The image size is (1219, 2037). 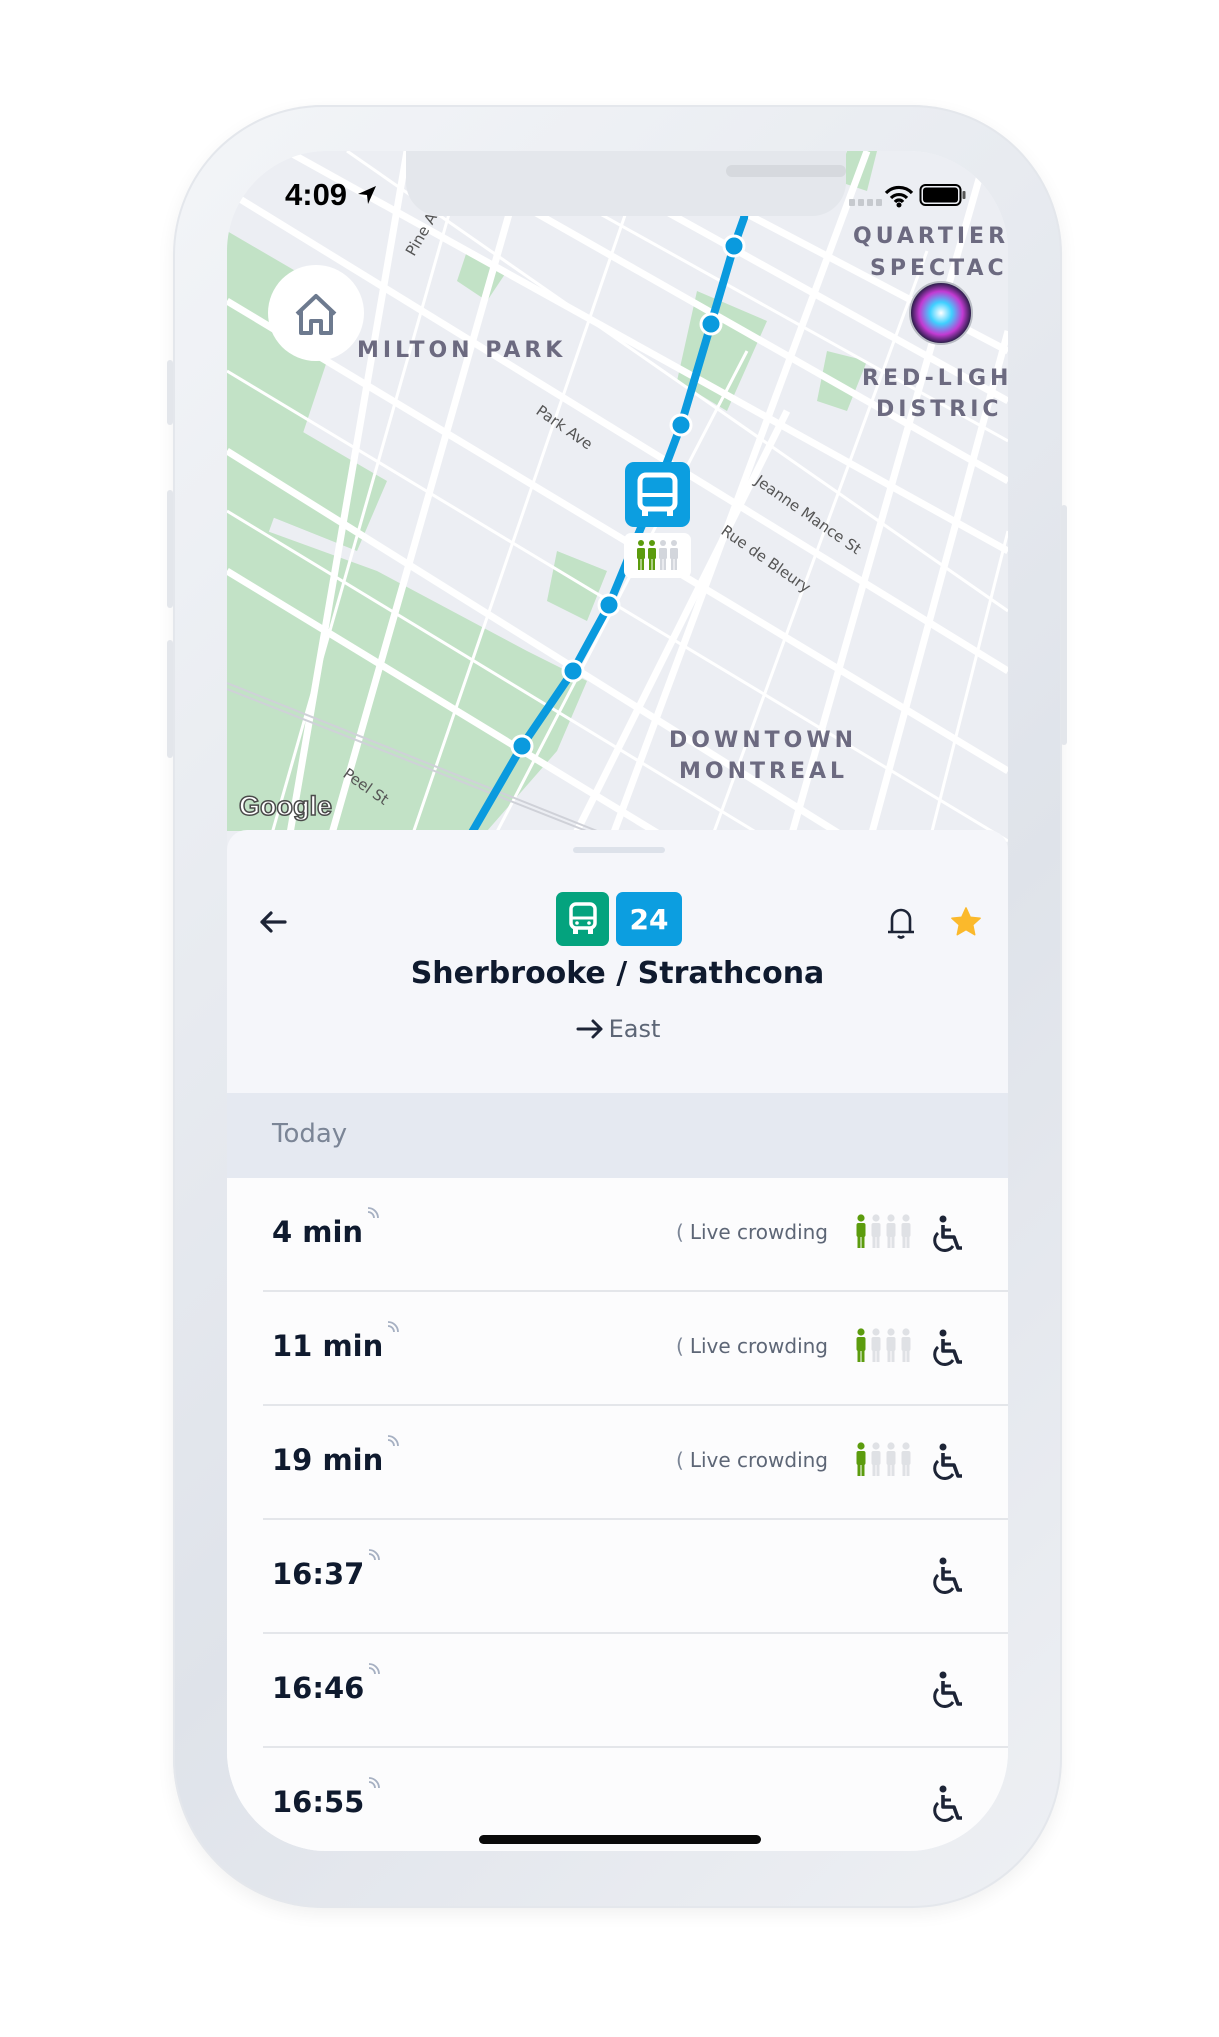 What do you see at coordinates (316, 313) in the screenshot?
I see `home-button` at bounding box center [316, 313].